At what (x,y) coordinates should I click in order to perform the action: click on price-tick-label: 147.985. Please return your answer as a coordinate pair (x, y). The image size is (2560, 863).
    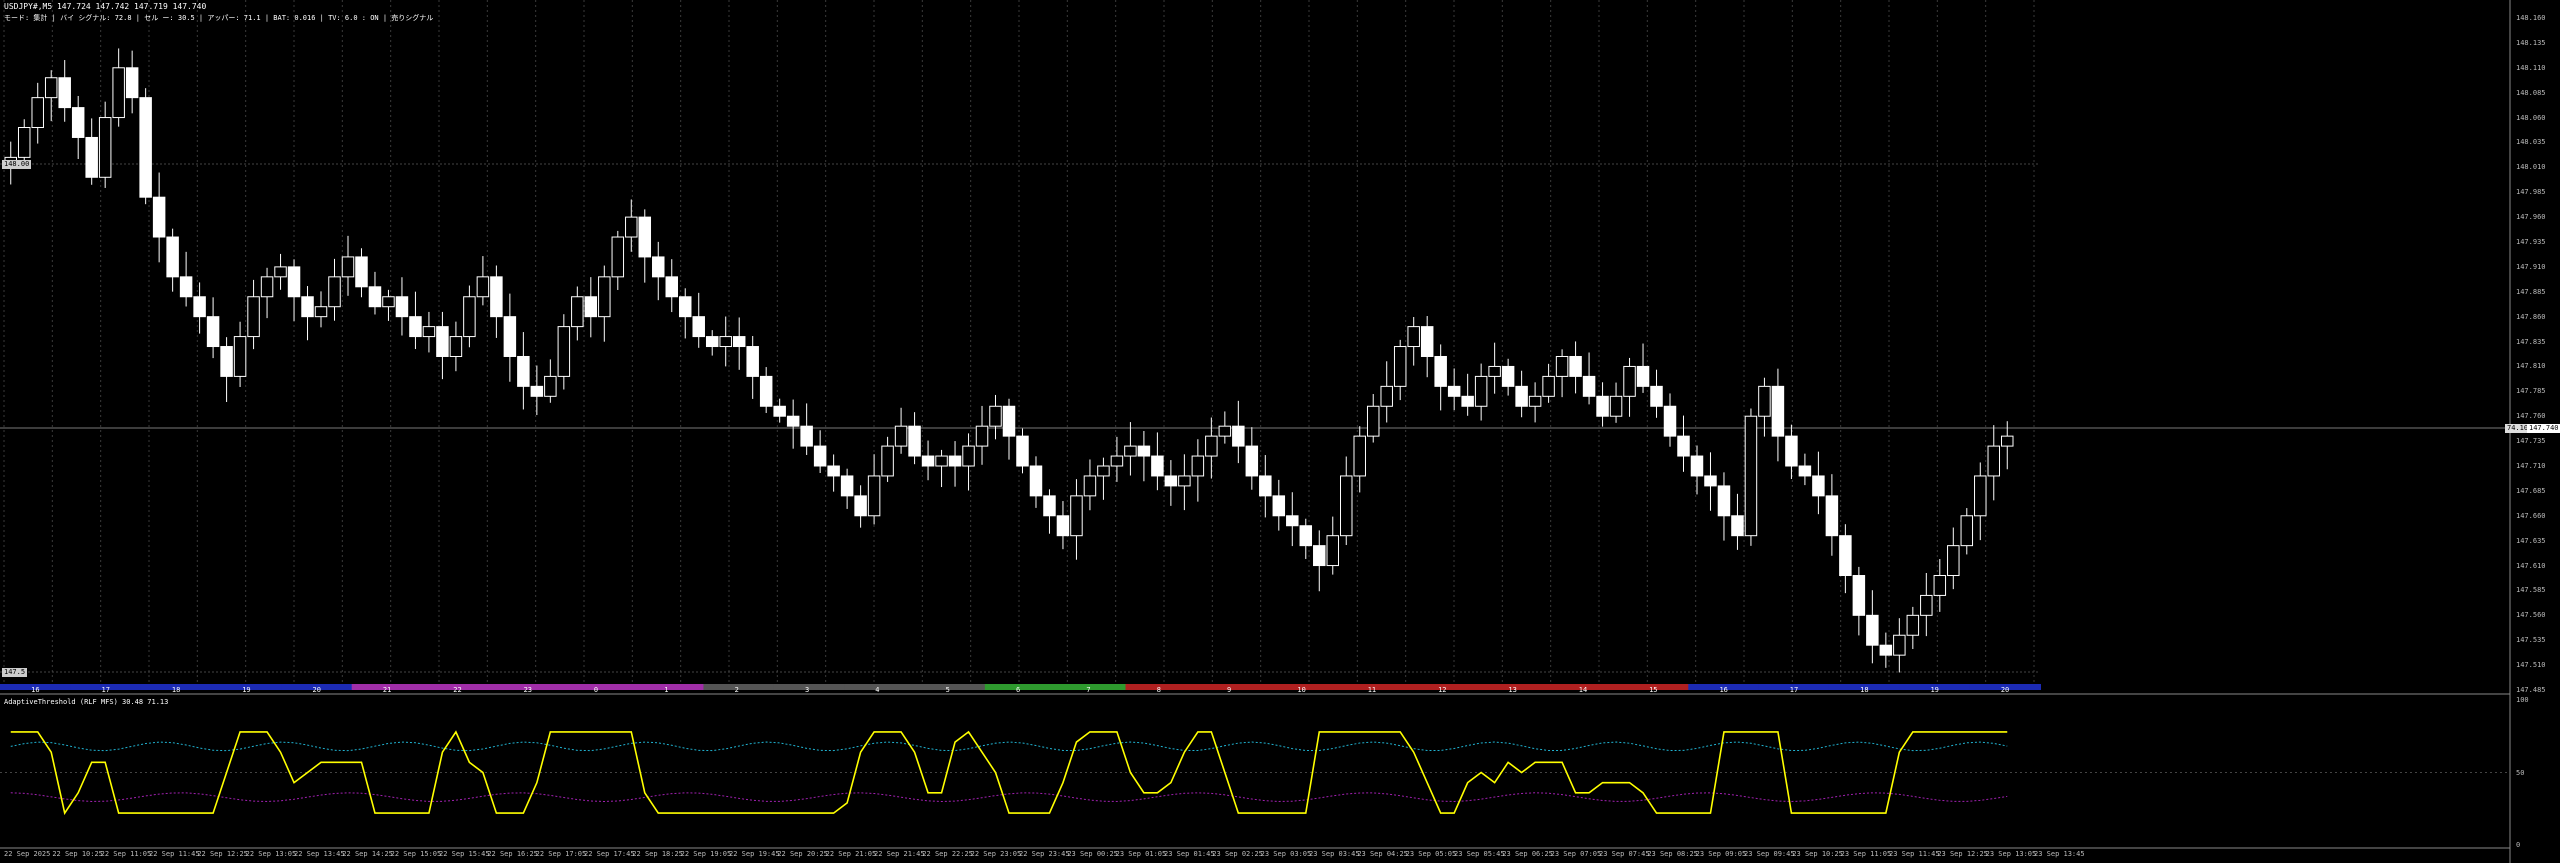
    Looking at the image, I should click on (2531, 192).